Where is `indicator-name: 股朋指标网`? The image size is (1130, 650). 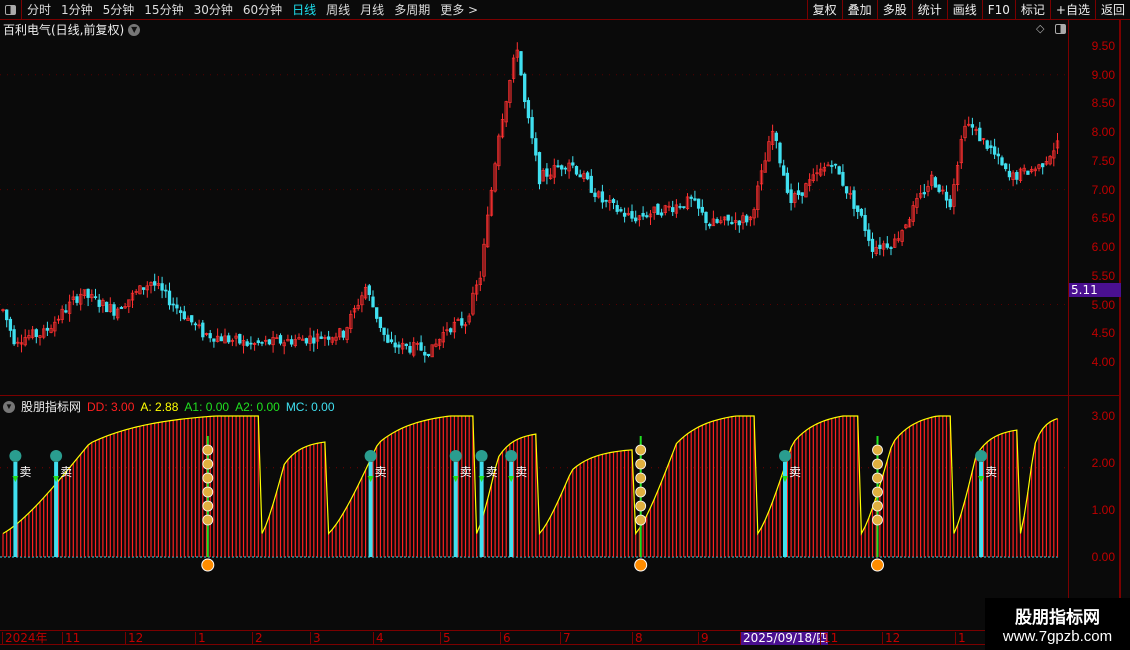 indicator-name: 股朋指标网 is located at coordinates (51, 406).